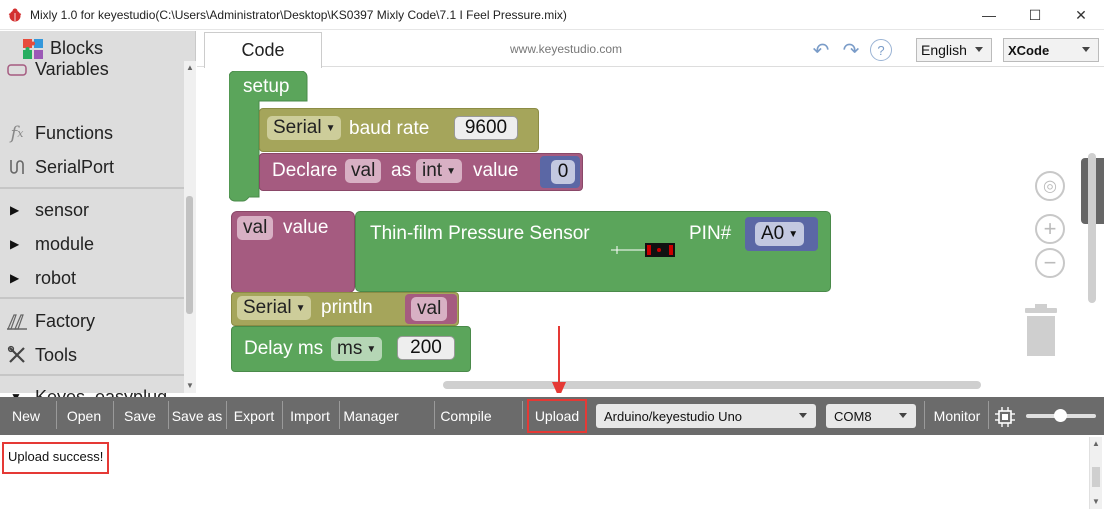  I want to click on board-select: Arduino/keyestudio Uno, so click(706, 416).